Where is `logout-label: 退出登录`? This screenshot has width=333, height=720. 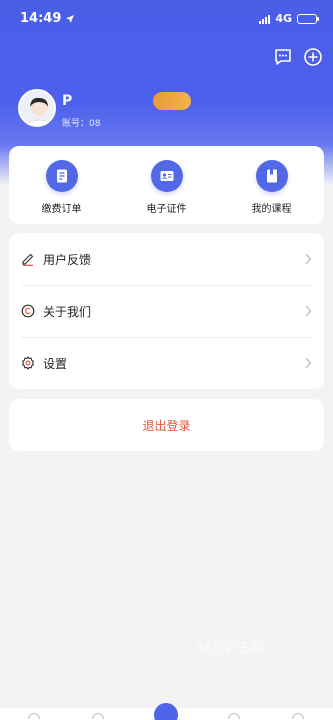
logout-label: 退出登录 is located at coordinates (166, 425).